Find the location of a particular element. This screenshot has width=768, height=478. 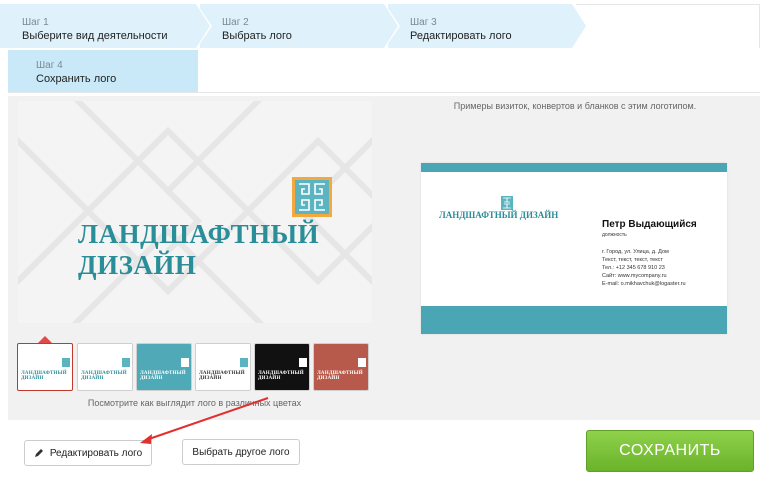

card-detail-line: Тел.: +12 345 678 910 23 is located at coordinates (633, 268).